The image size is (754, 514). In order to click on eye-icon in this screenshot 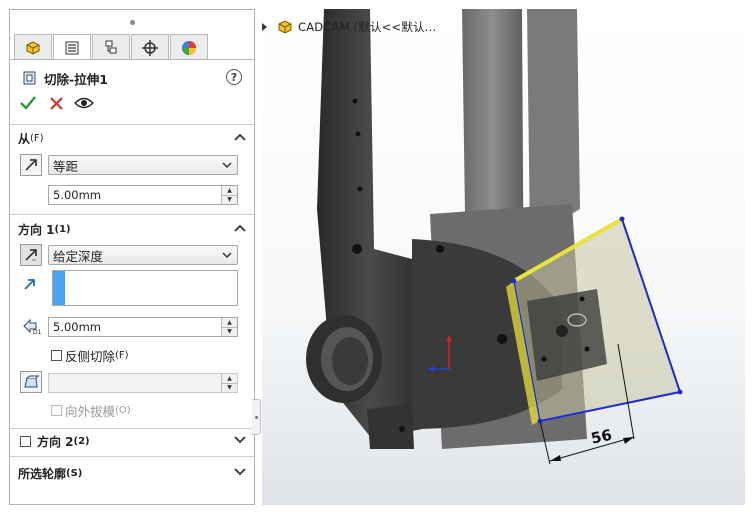, I will do `click(84, 103)`.